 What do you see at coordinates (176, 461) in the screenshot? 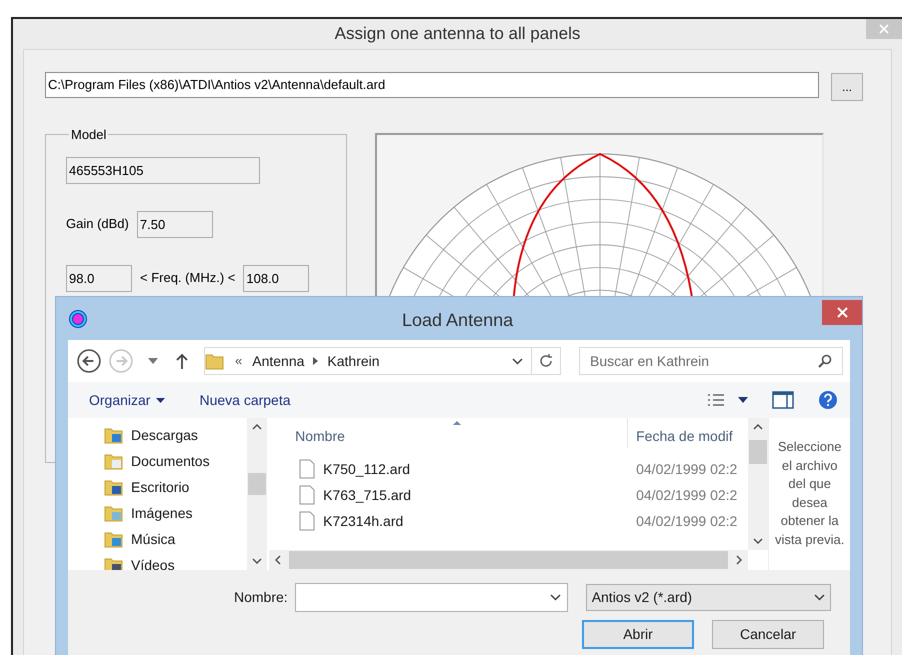
I see `folder-nav-item: Documentos` at bounding box center [176, 461].